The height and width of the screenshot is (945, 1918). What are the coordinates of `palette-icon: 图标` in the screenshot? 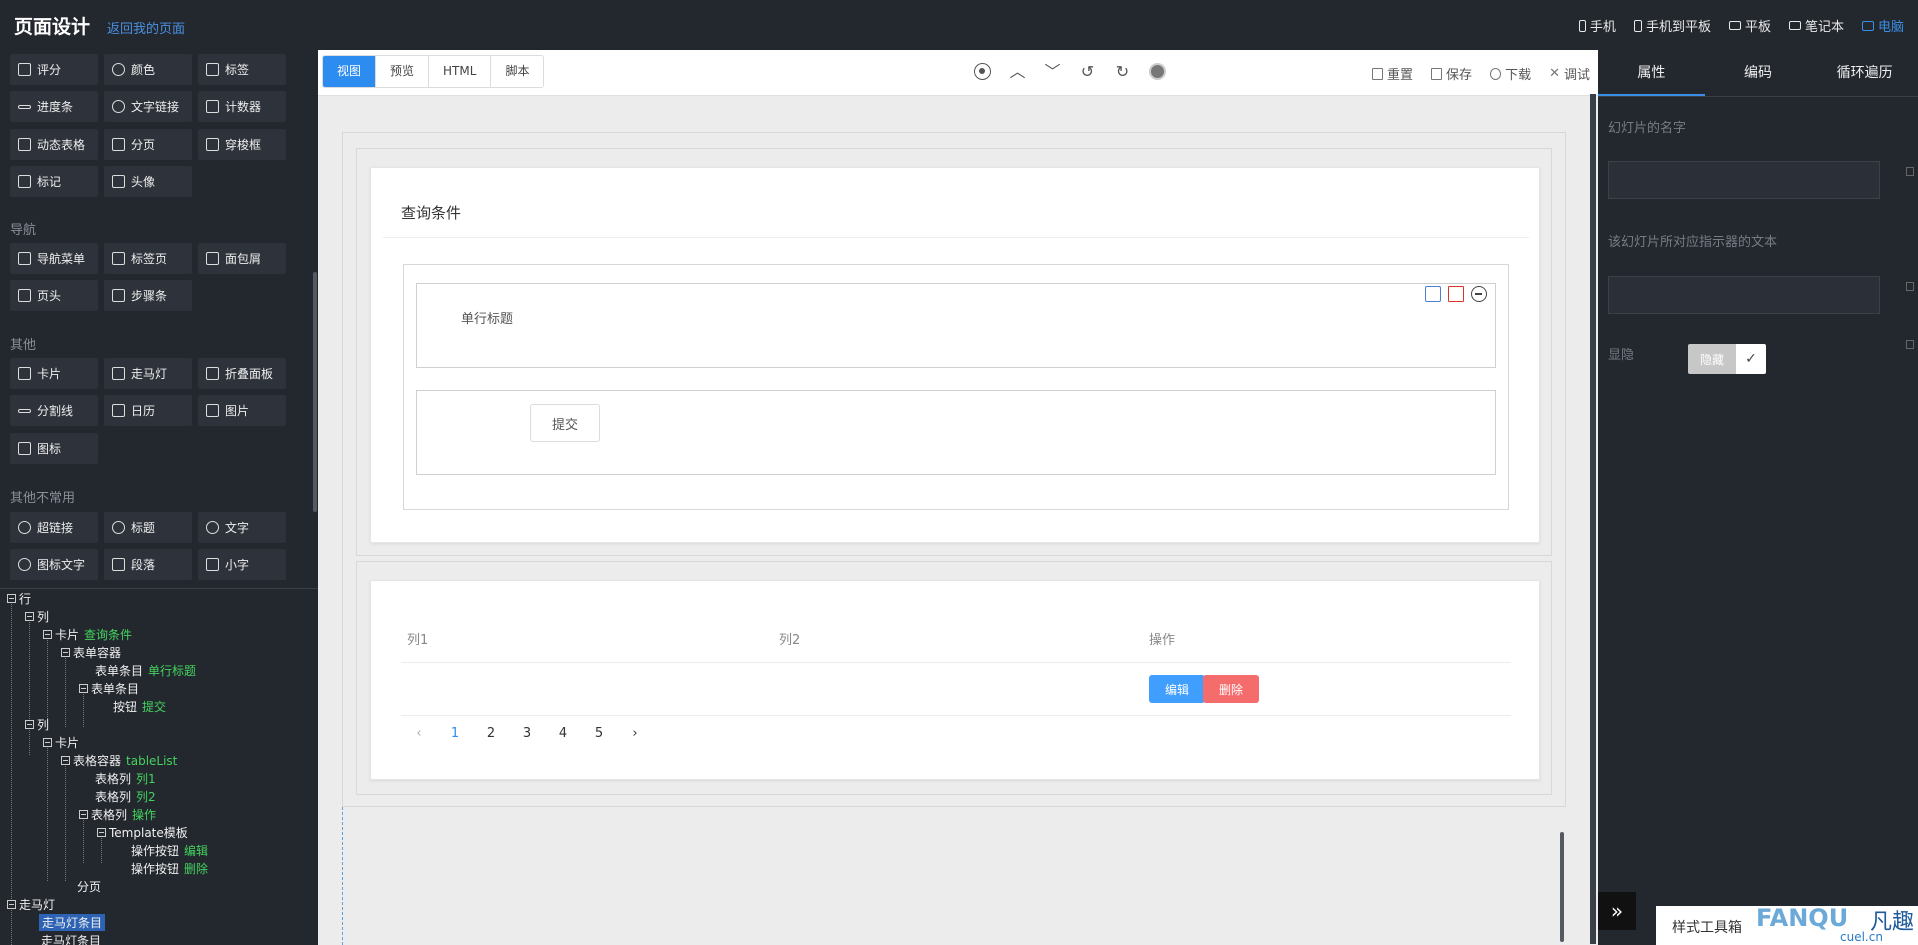 It's located at (54, 448).